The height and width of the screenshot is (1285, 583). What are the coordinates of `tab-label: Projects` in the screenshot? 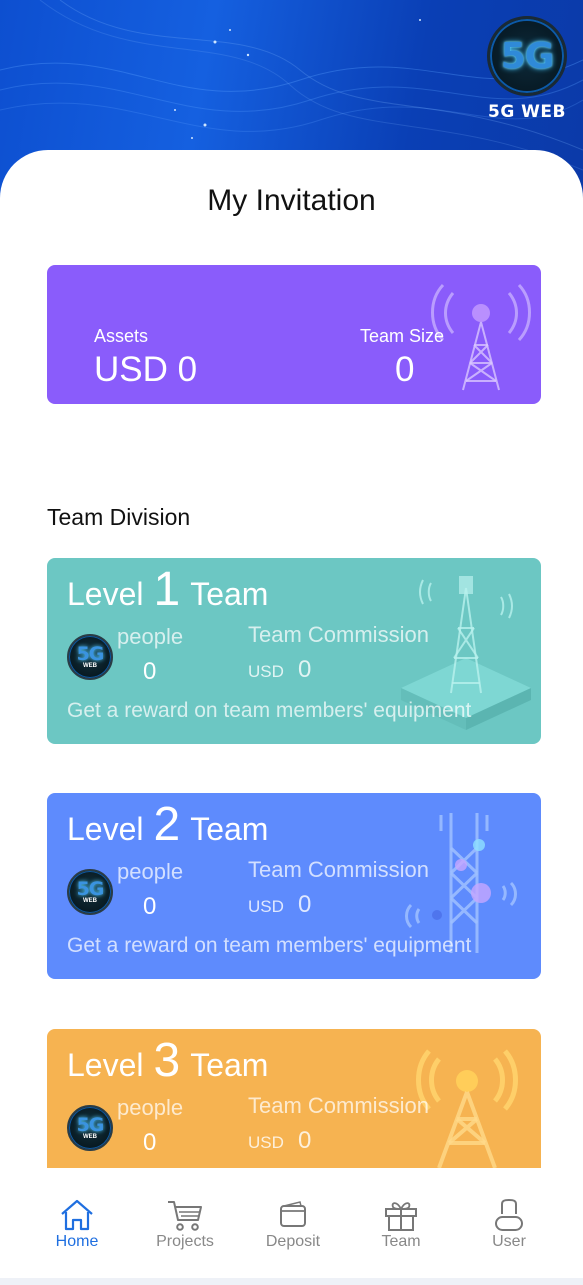 It's located at (185, 1241).